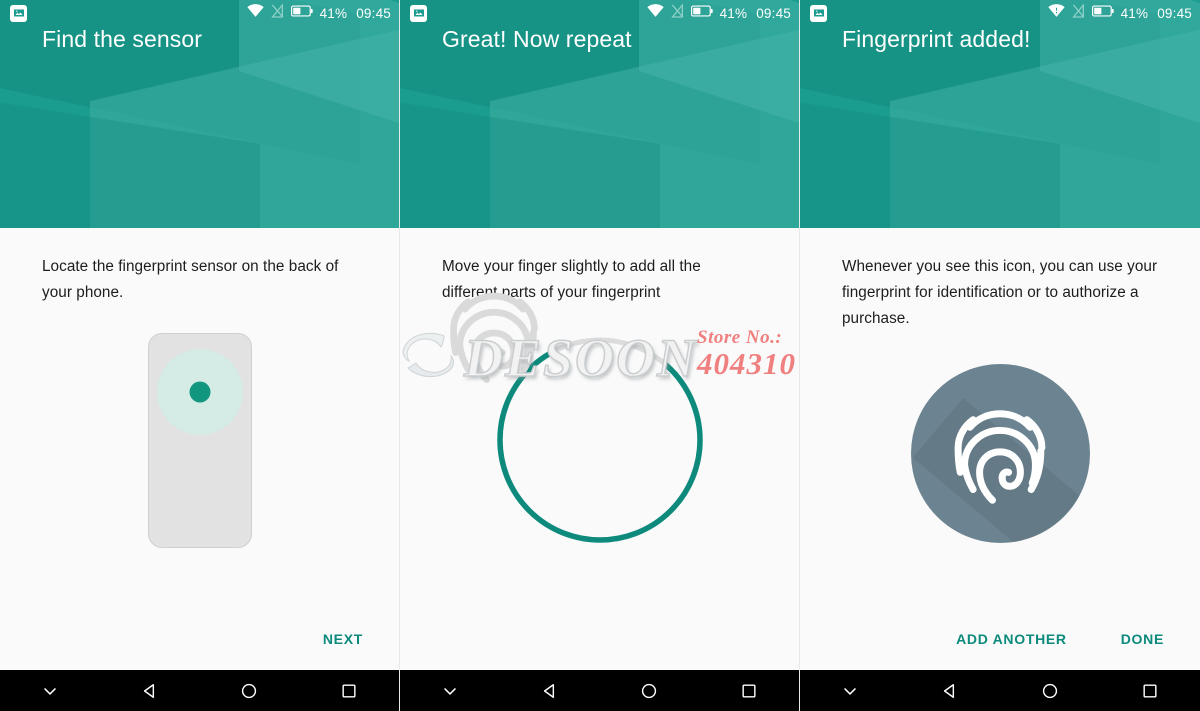  I want to click on panel-actions, so click(599, 642).